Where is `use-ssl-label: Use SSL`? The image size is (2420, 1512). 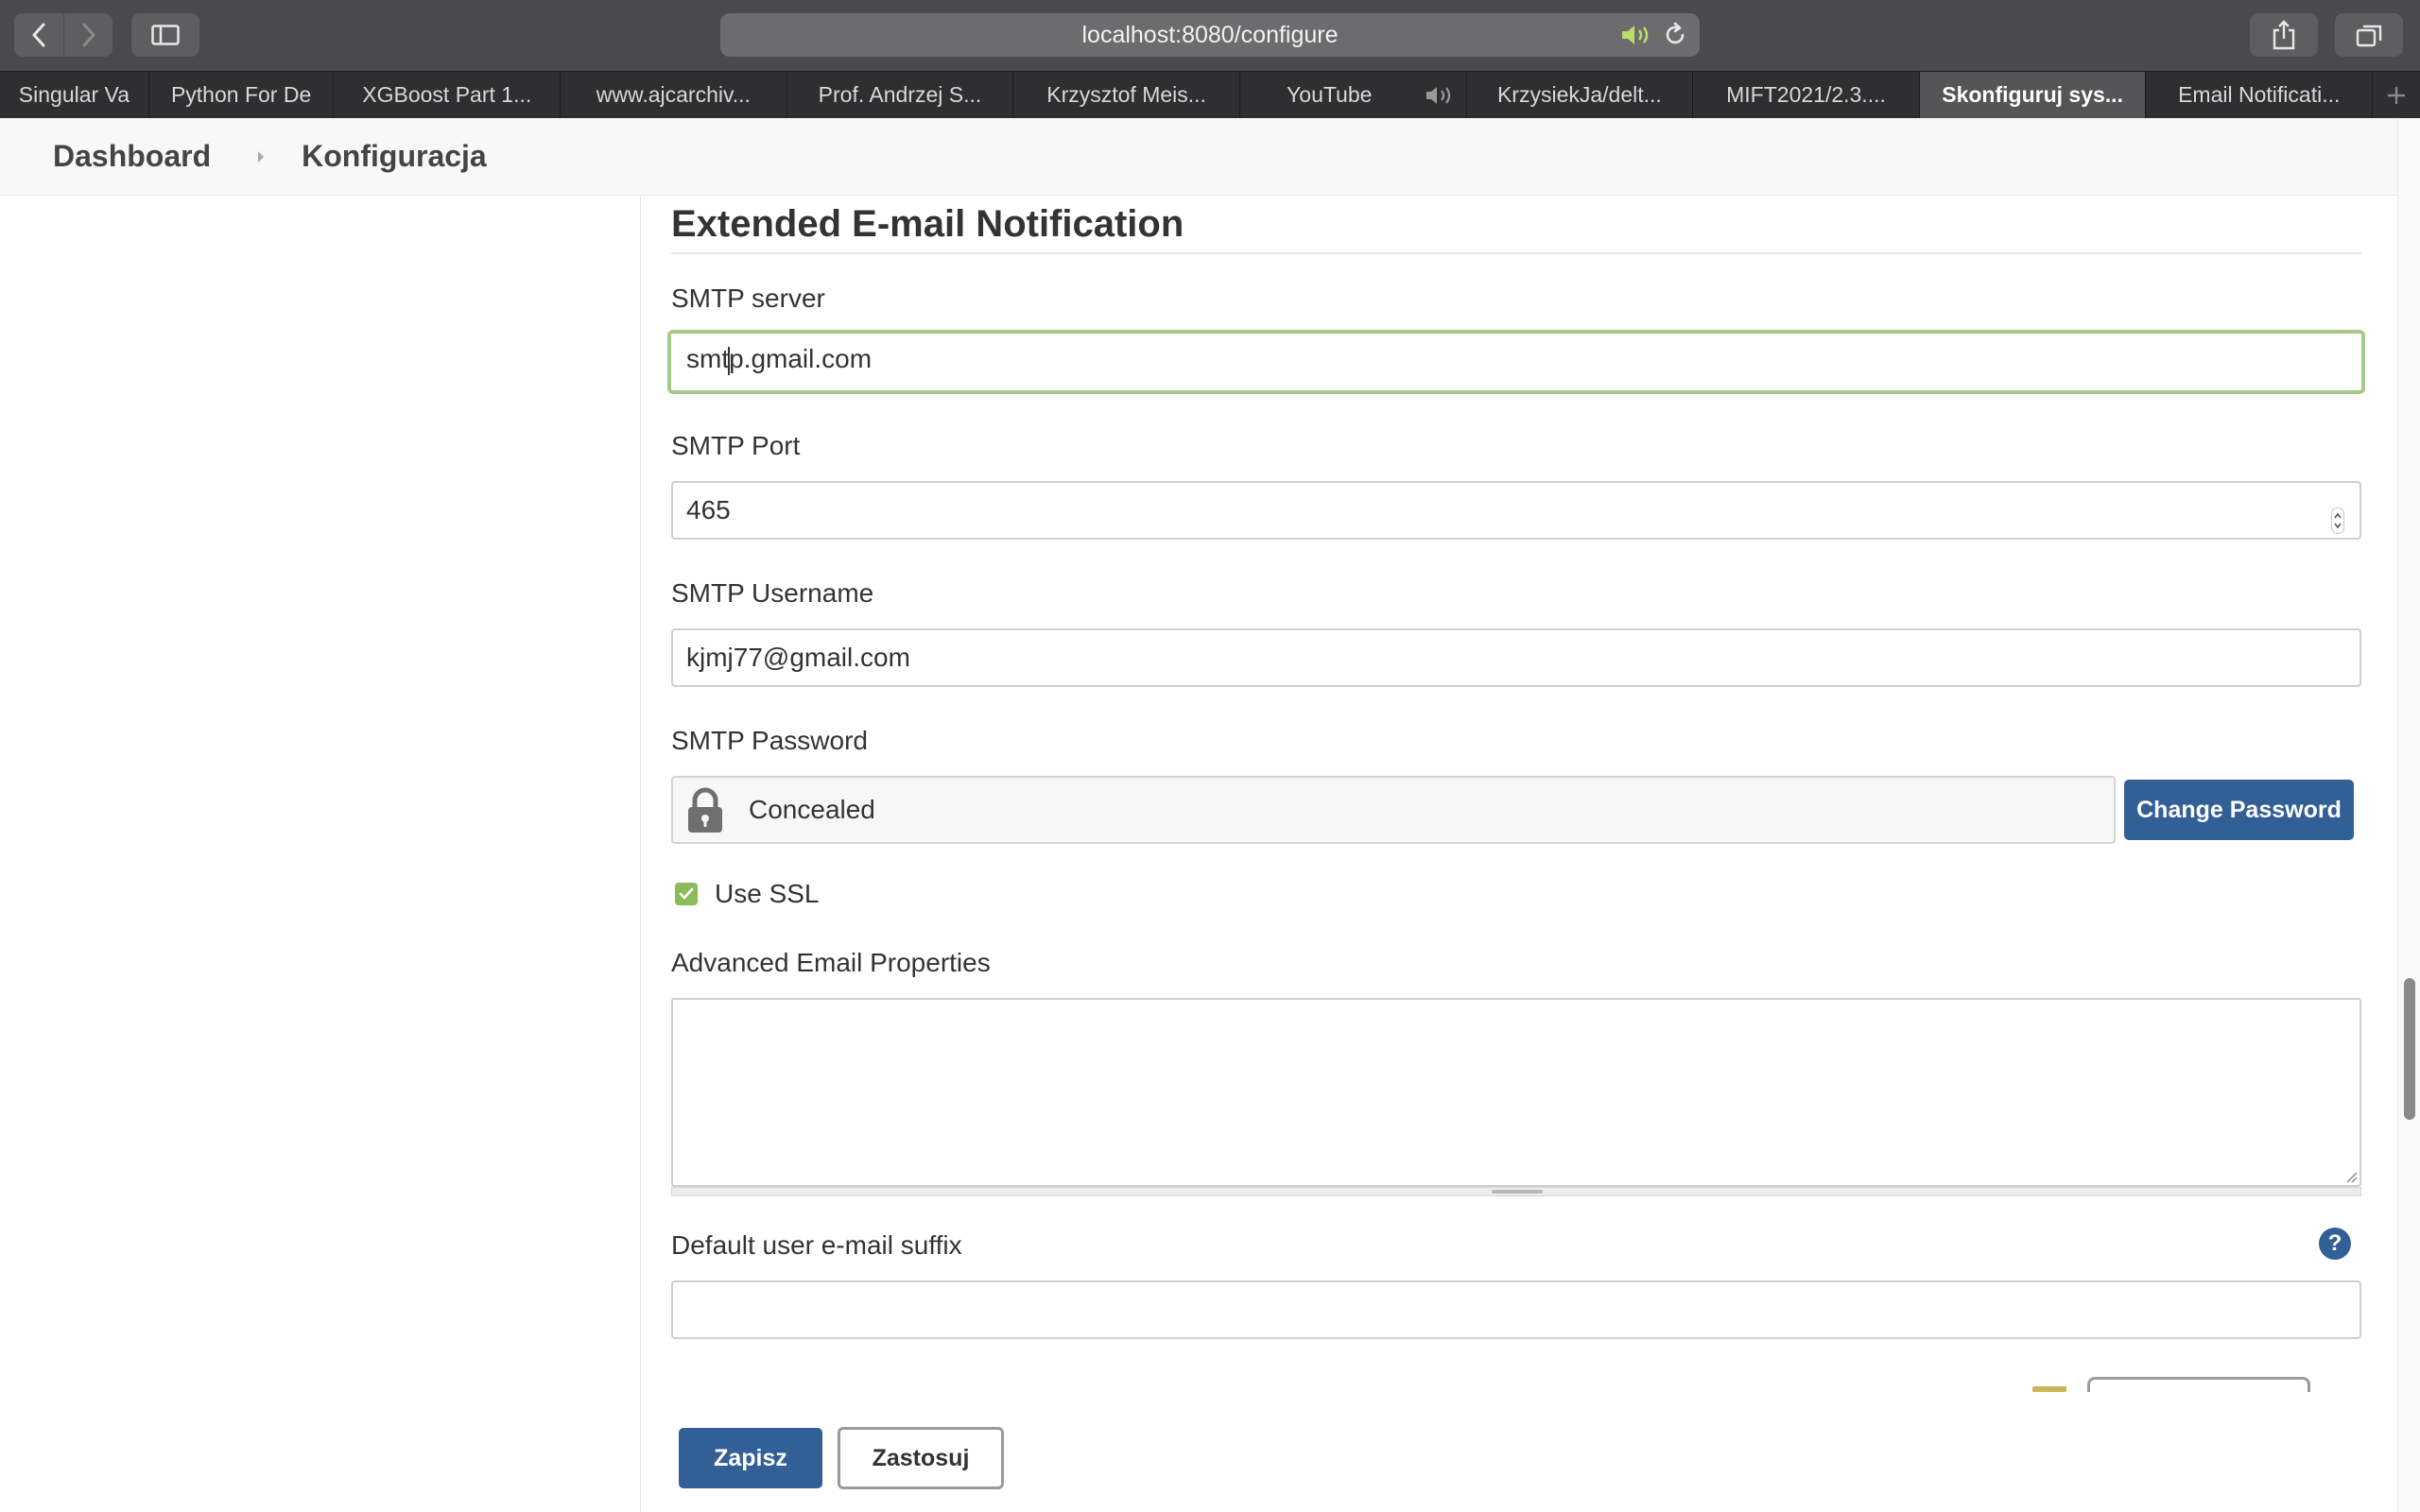 use-ssl-label: Use SSL is located at coordinates (767, 894).